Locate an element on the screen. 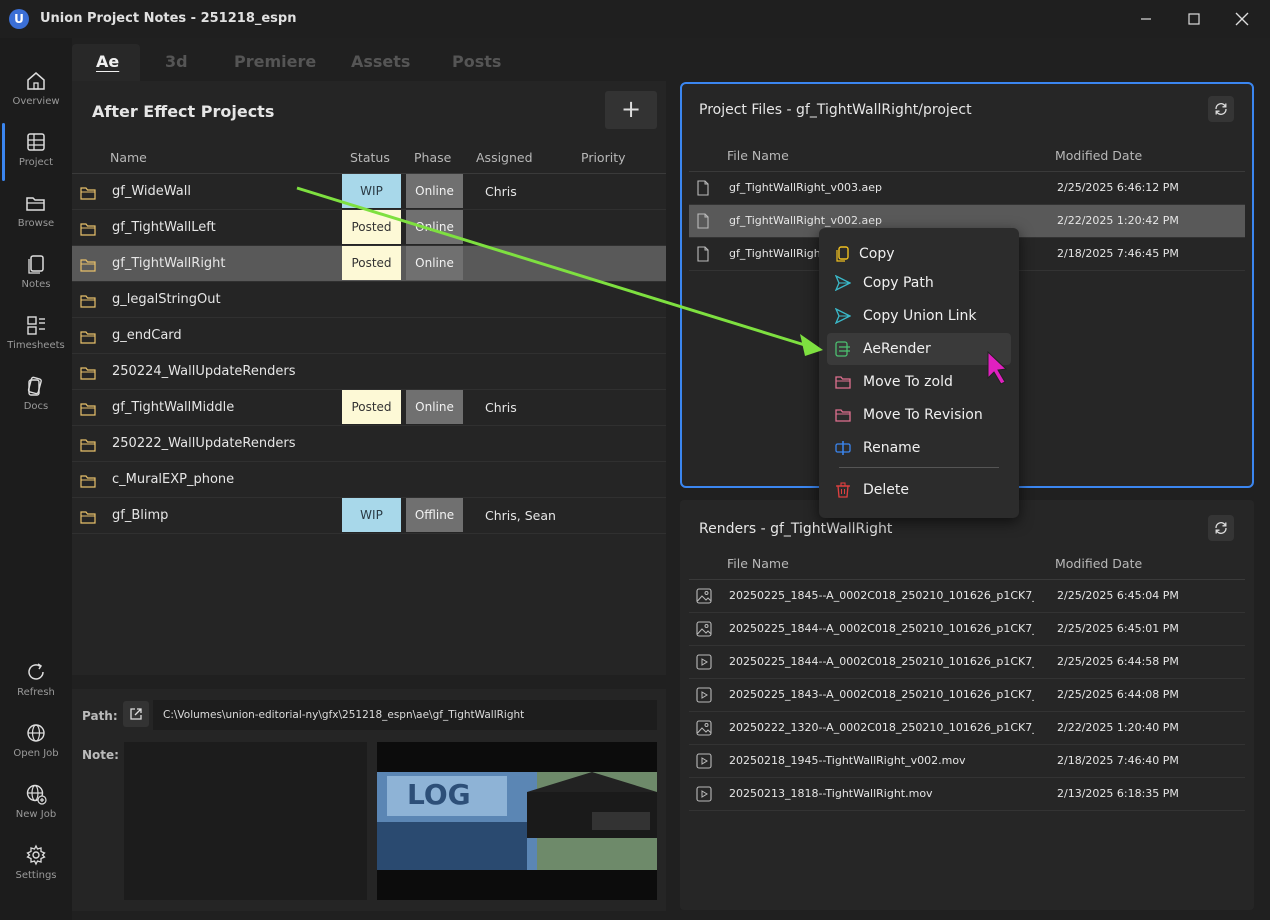  close-button is located at coordinates (1242, 19).